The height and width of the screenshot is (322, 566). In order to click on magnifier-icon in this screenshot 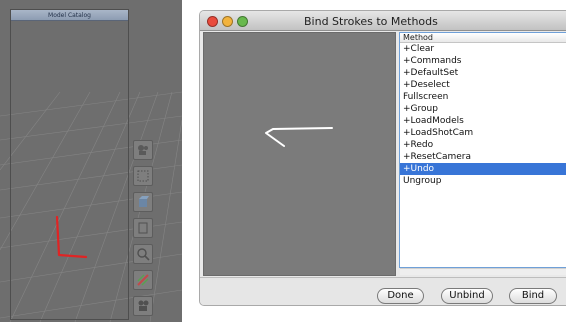, I will do `click(143, 254)`.